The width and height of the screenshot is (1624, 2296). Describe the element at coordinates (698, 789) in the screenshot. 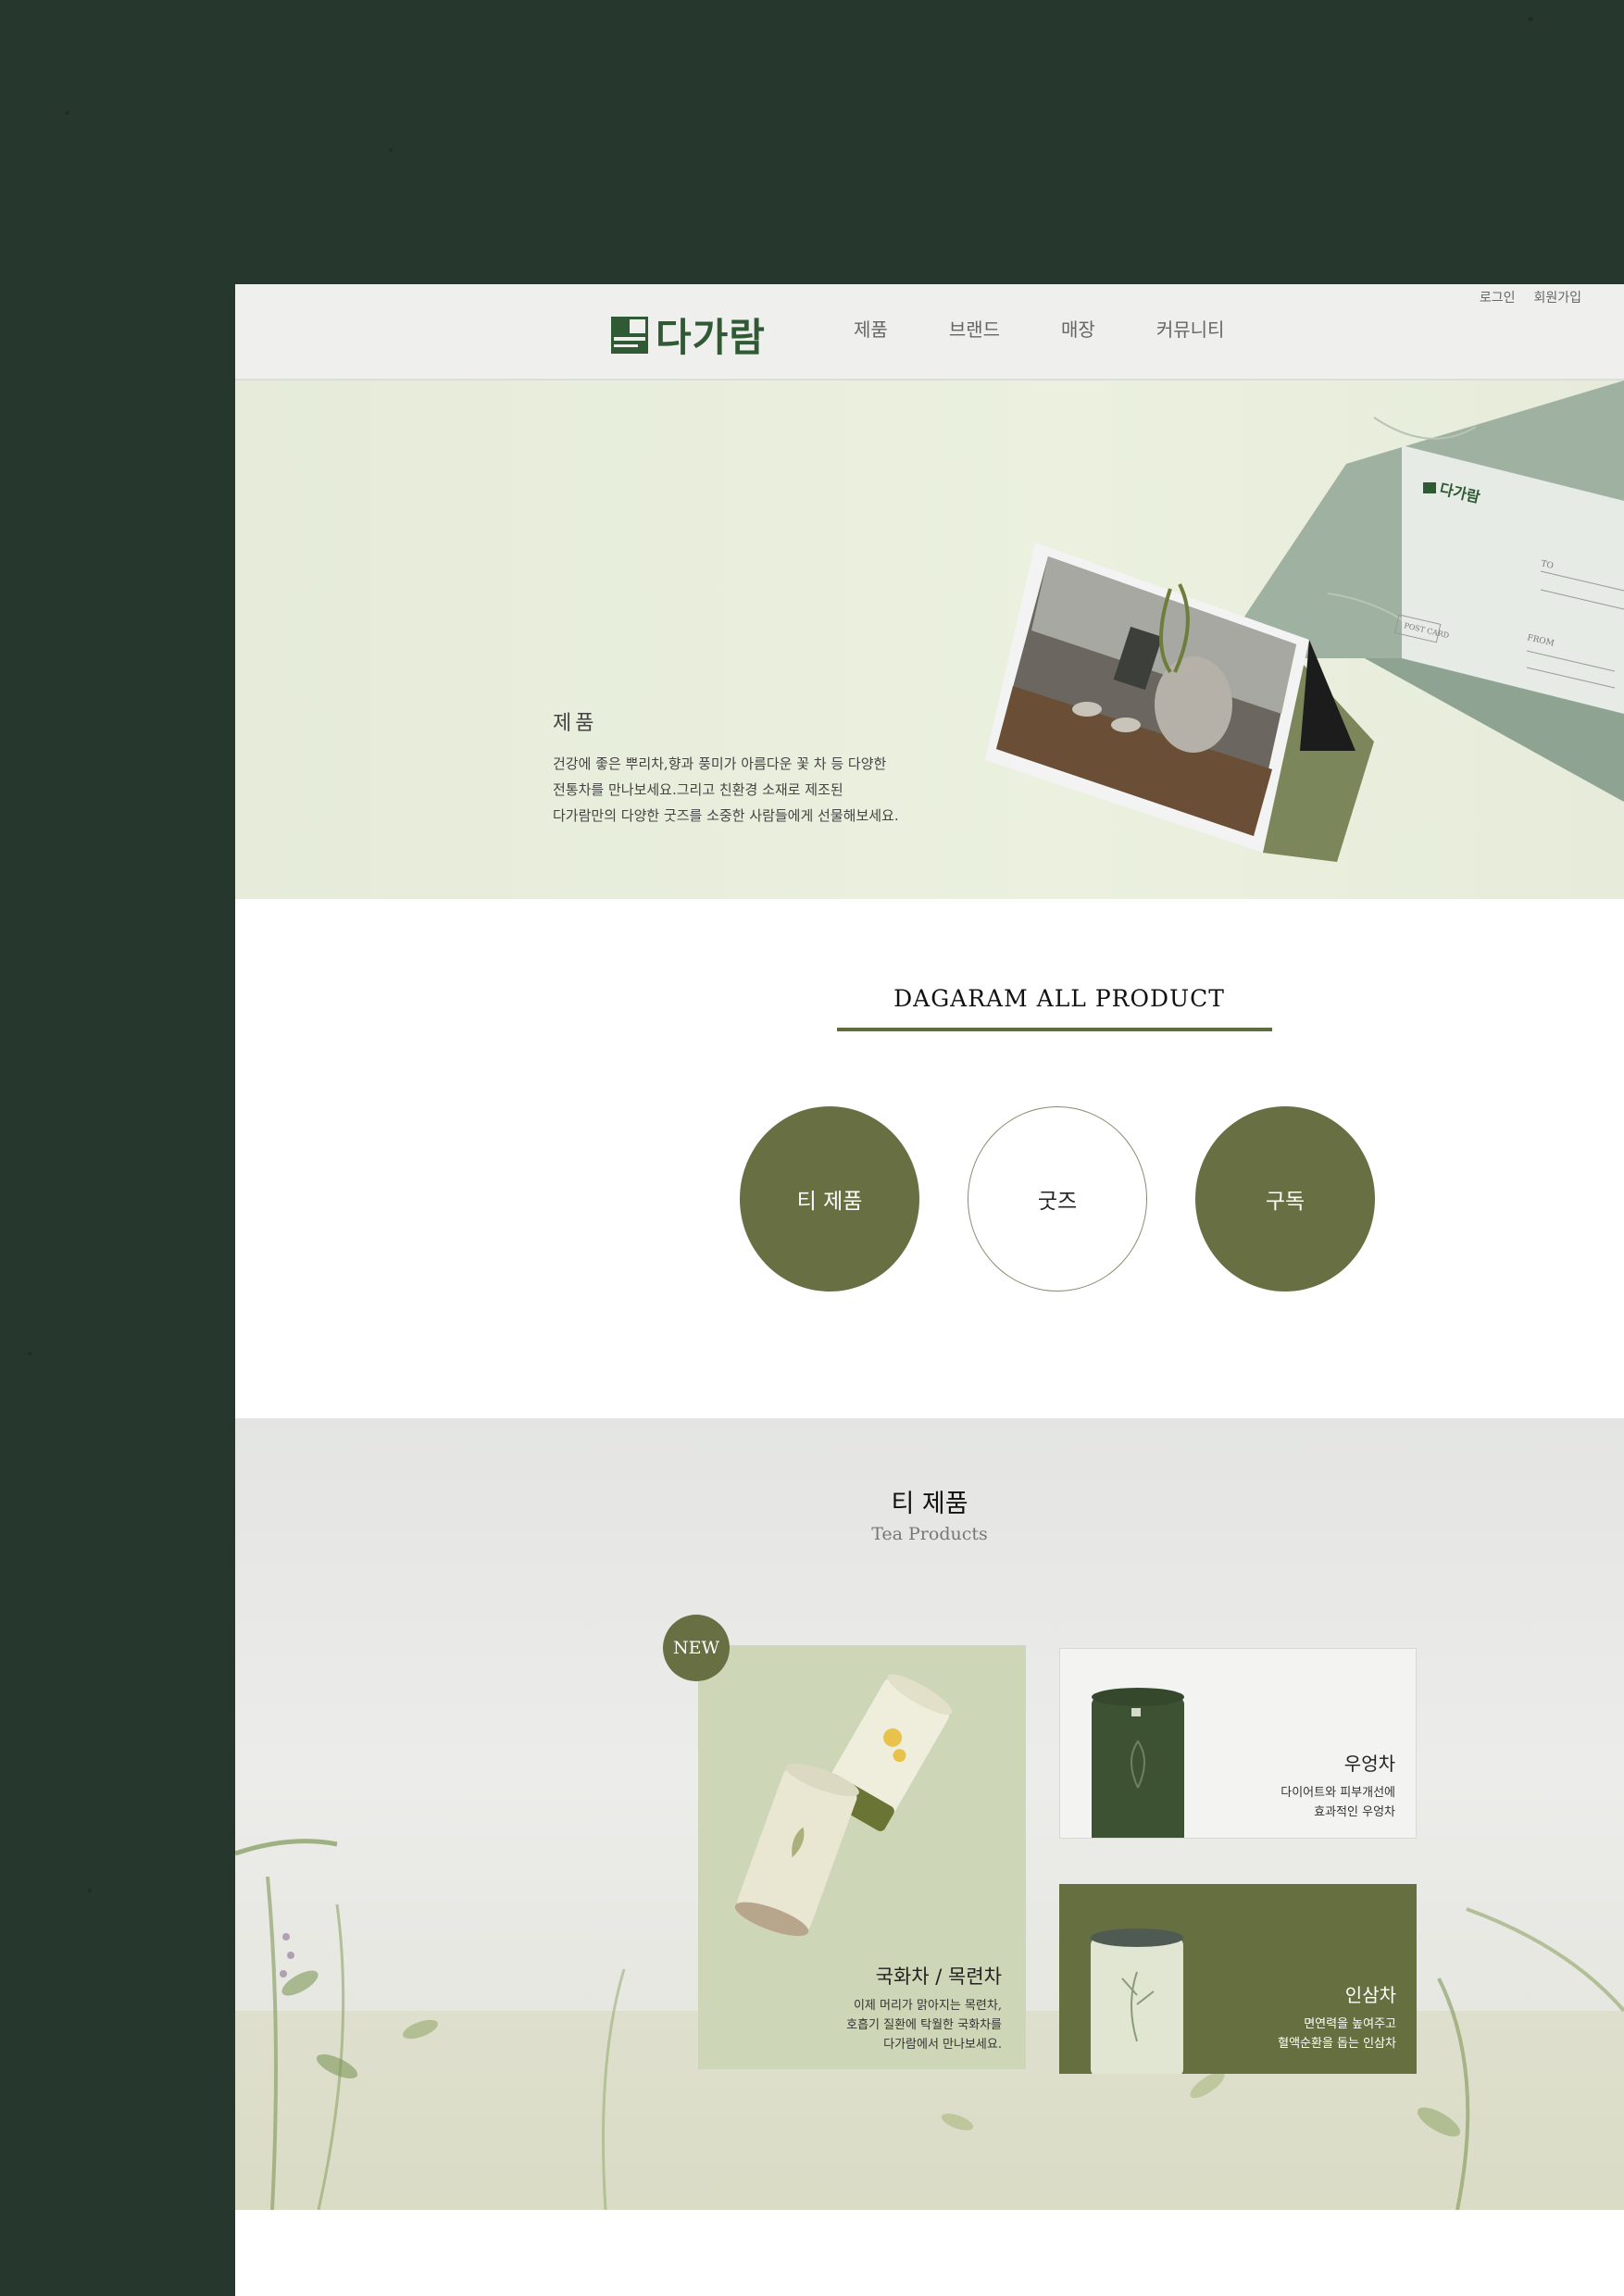

I see `hero-desc-line: 전통차를 만나보세요.그리고 친환경 소재로 제조된` at that location.